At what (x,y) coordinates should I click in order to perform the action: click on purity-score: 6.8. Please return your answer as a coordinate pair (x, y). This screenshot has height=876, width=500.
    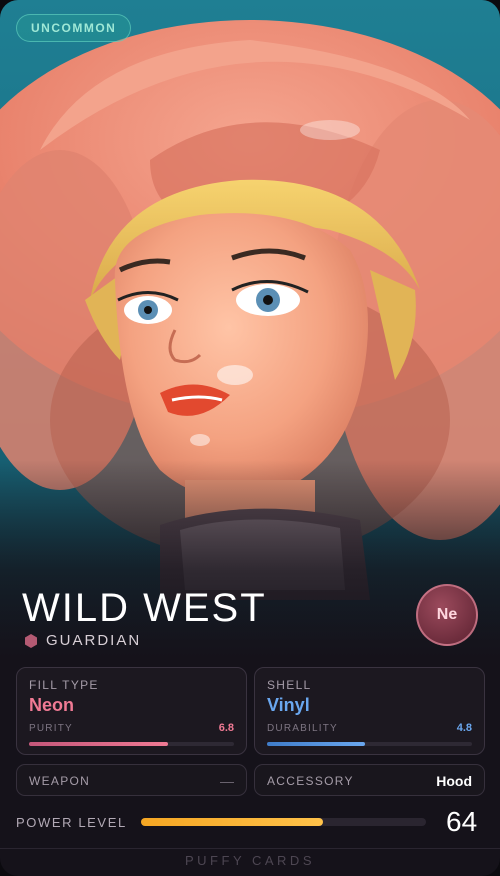
    Looking at the image, I should click on (226, 728).